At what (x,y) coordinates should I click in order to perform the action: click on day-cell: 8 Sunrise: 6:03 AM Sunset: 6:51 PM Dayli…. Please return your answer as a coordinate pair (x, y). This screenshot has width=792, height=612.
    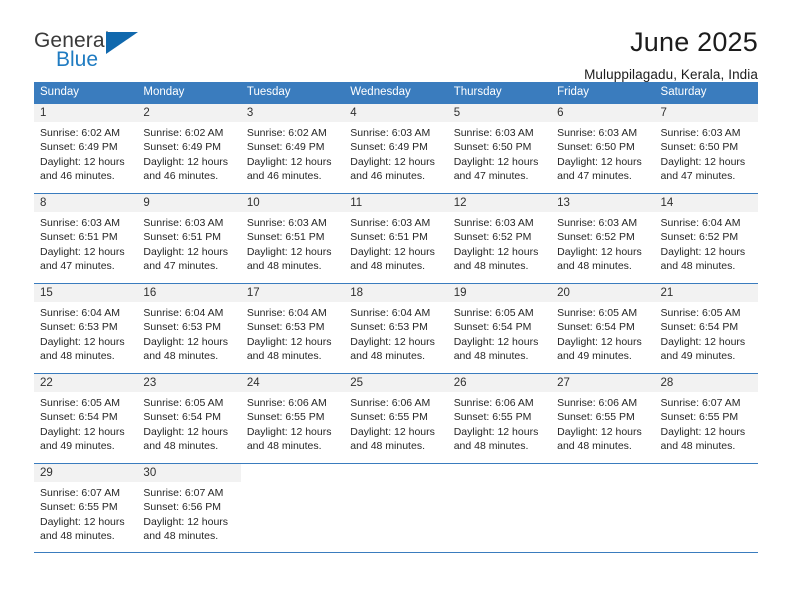
    Looking at the image, I should click on (86, 238).